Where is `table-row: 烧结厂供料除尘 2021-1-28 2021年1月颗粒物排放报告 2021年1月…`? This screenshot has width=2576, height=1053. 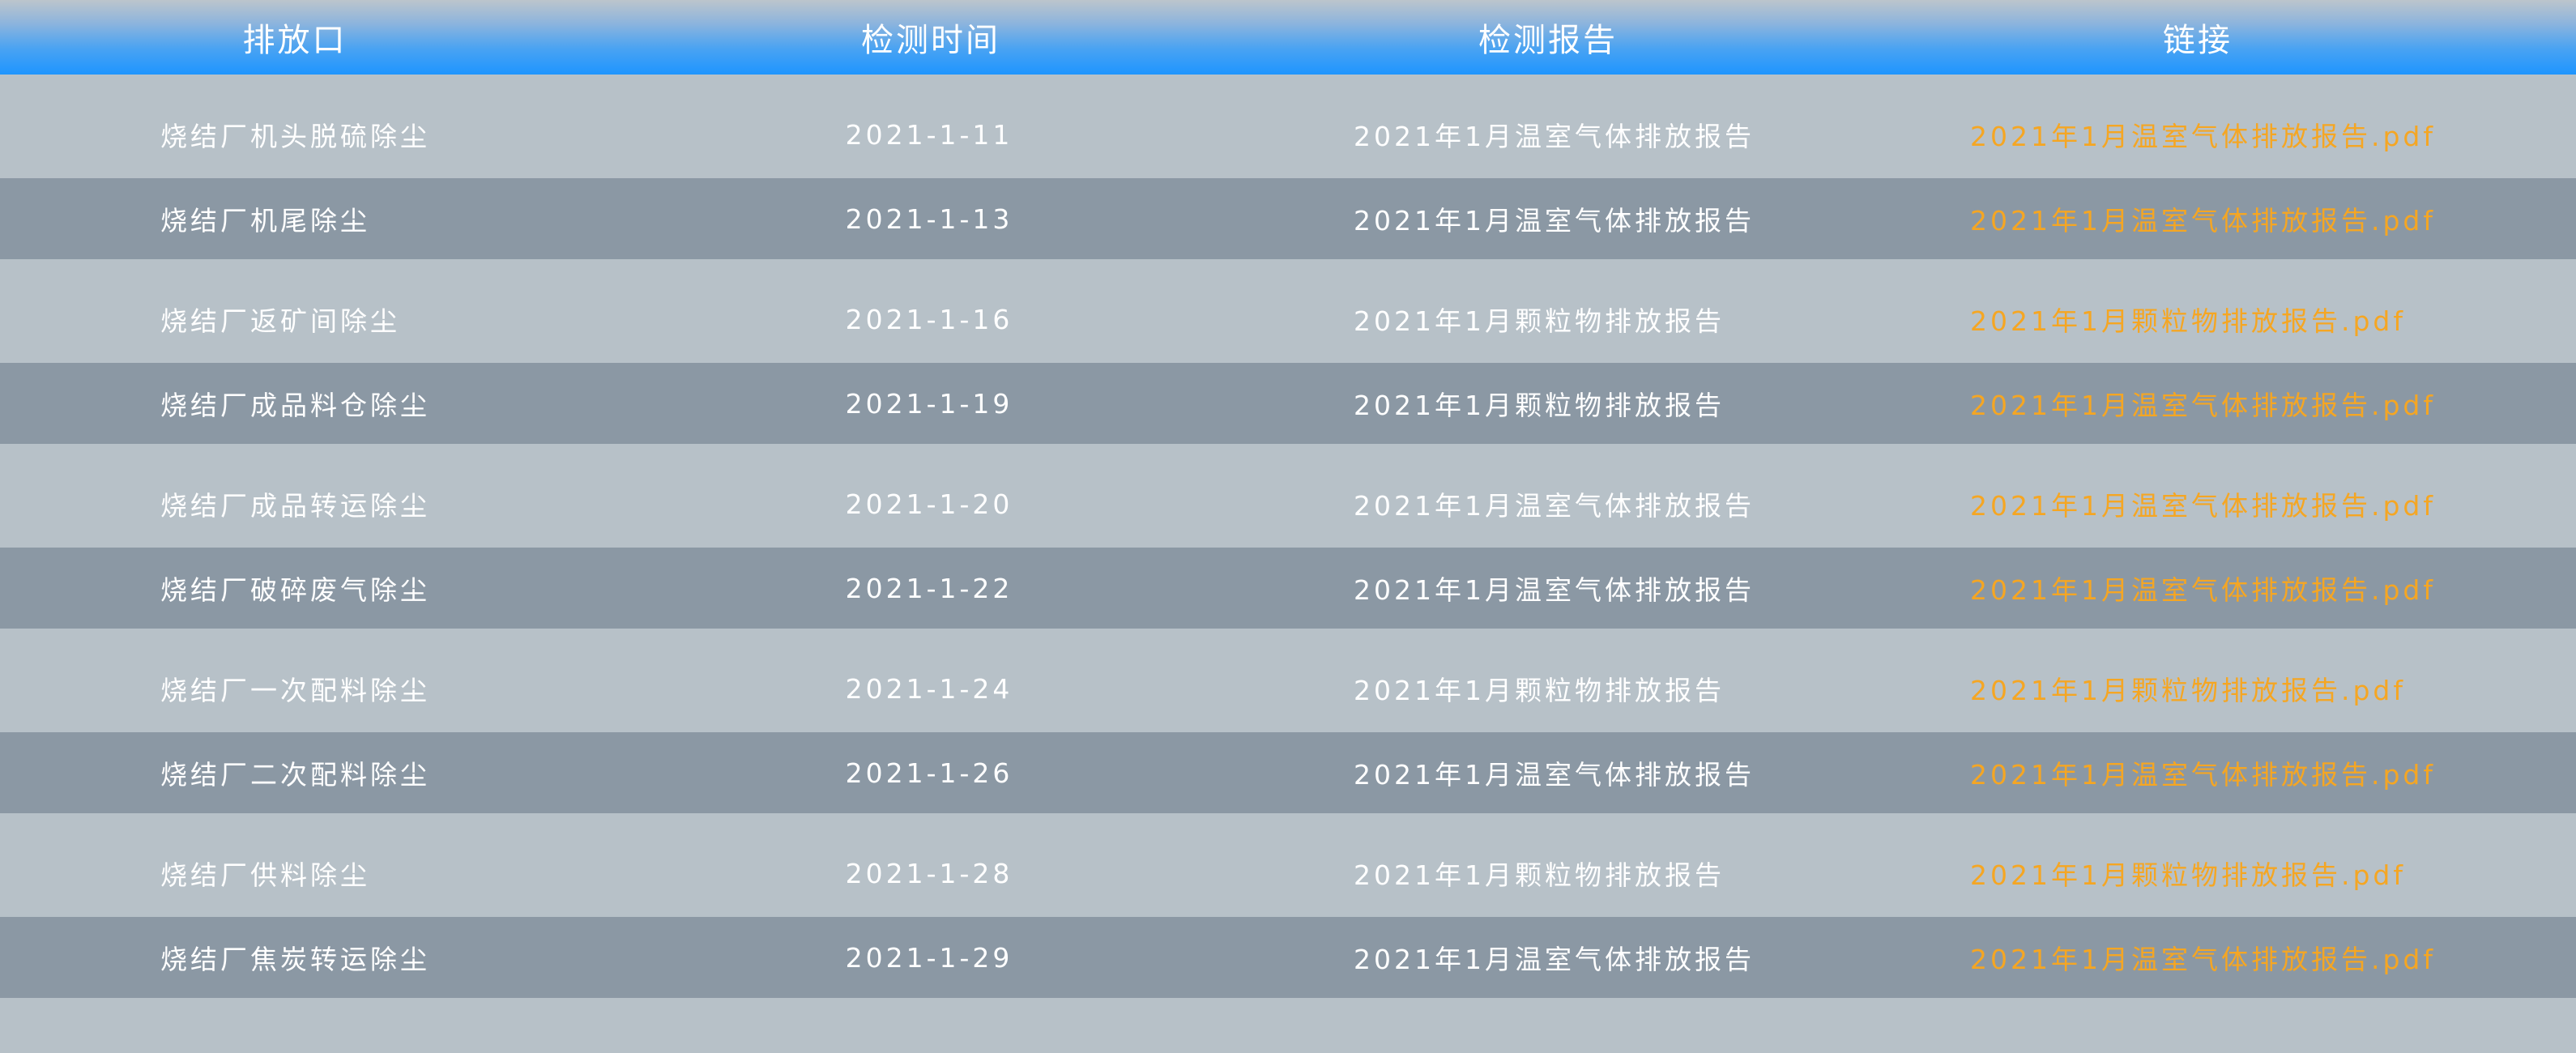 table-row: 烧结厂供料除尘 2021-1-28 2021年1月颗粒物排放报告 2021年1月… is located at coordinates (1288, 865).